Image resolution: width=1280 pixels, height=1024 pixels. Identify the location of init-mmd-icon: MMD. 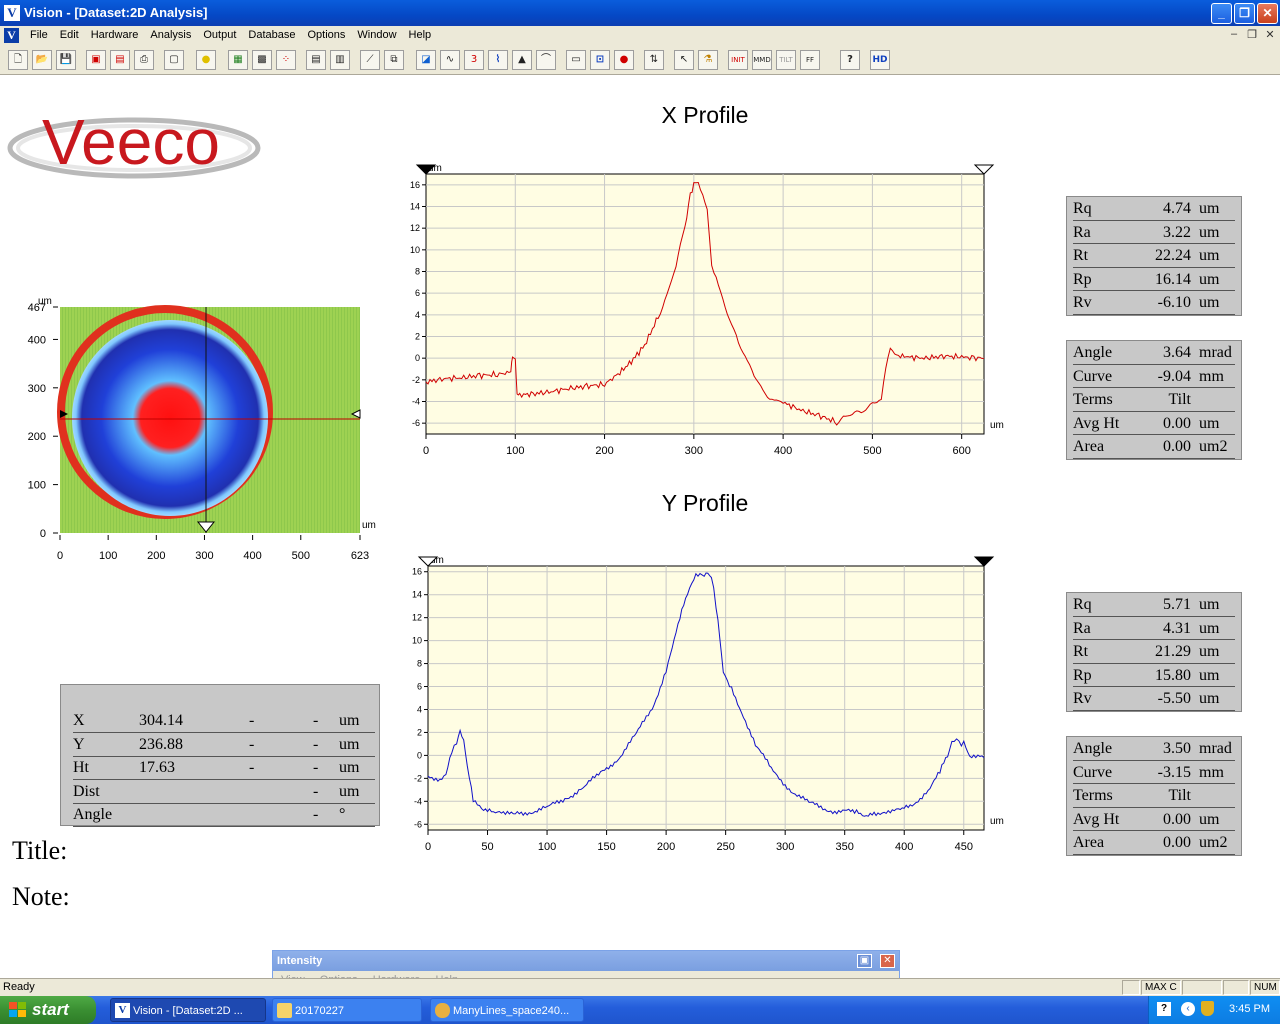
(762, 60).